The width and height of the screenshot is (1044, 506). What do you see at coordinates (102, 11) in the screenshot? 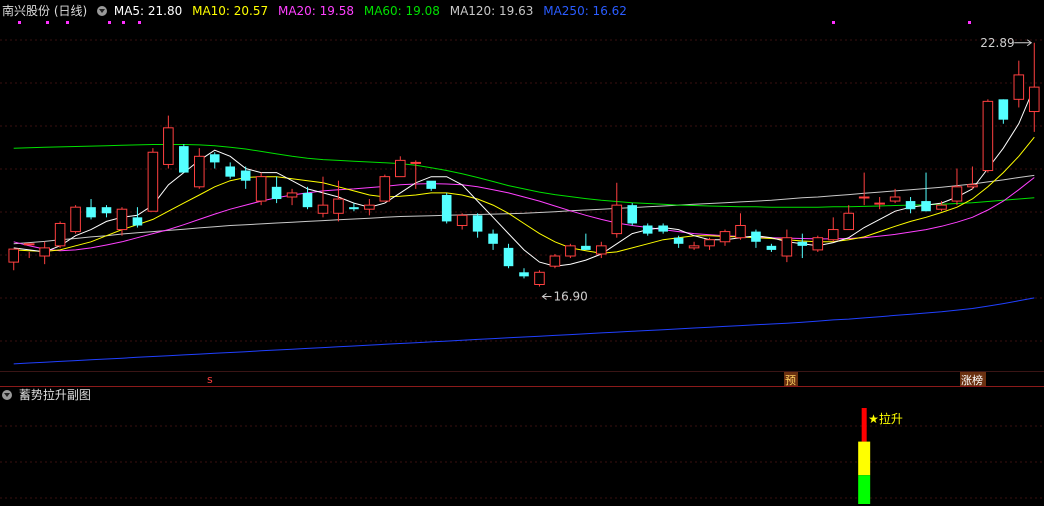
I see `legend-toggle-icon` at bounding box center [102, 11].